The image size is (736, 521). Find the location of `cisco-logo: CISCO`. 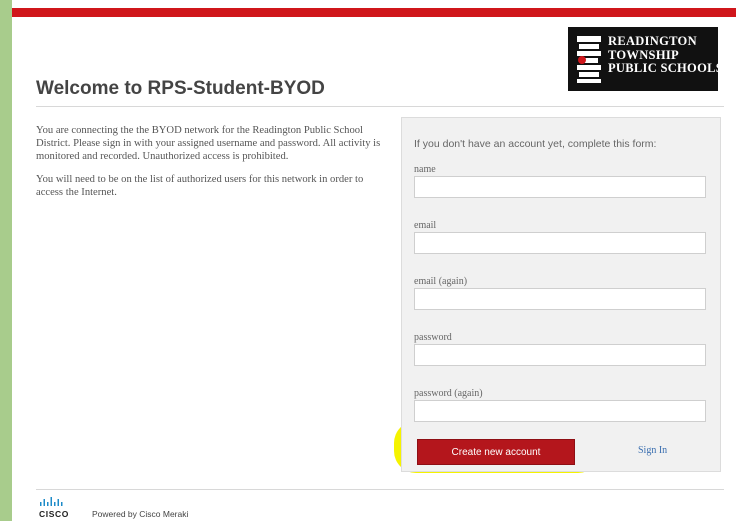

cisco-logo: CISCO is located at coordinates (57, 508).